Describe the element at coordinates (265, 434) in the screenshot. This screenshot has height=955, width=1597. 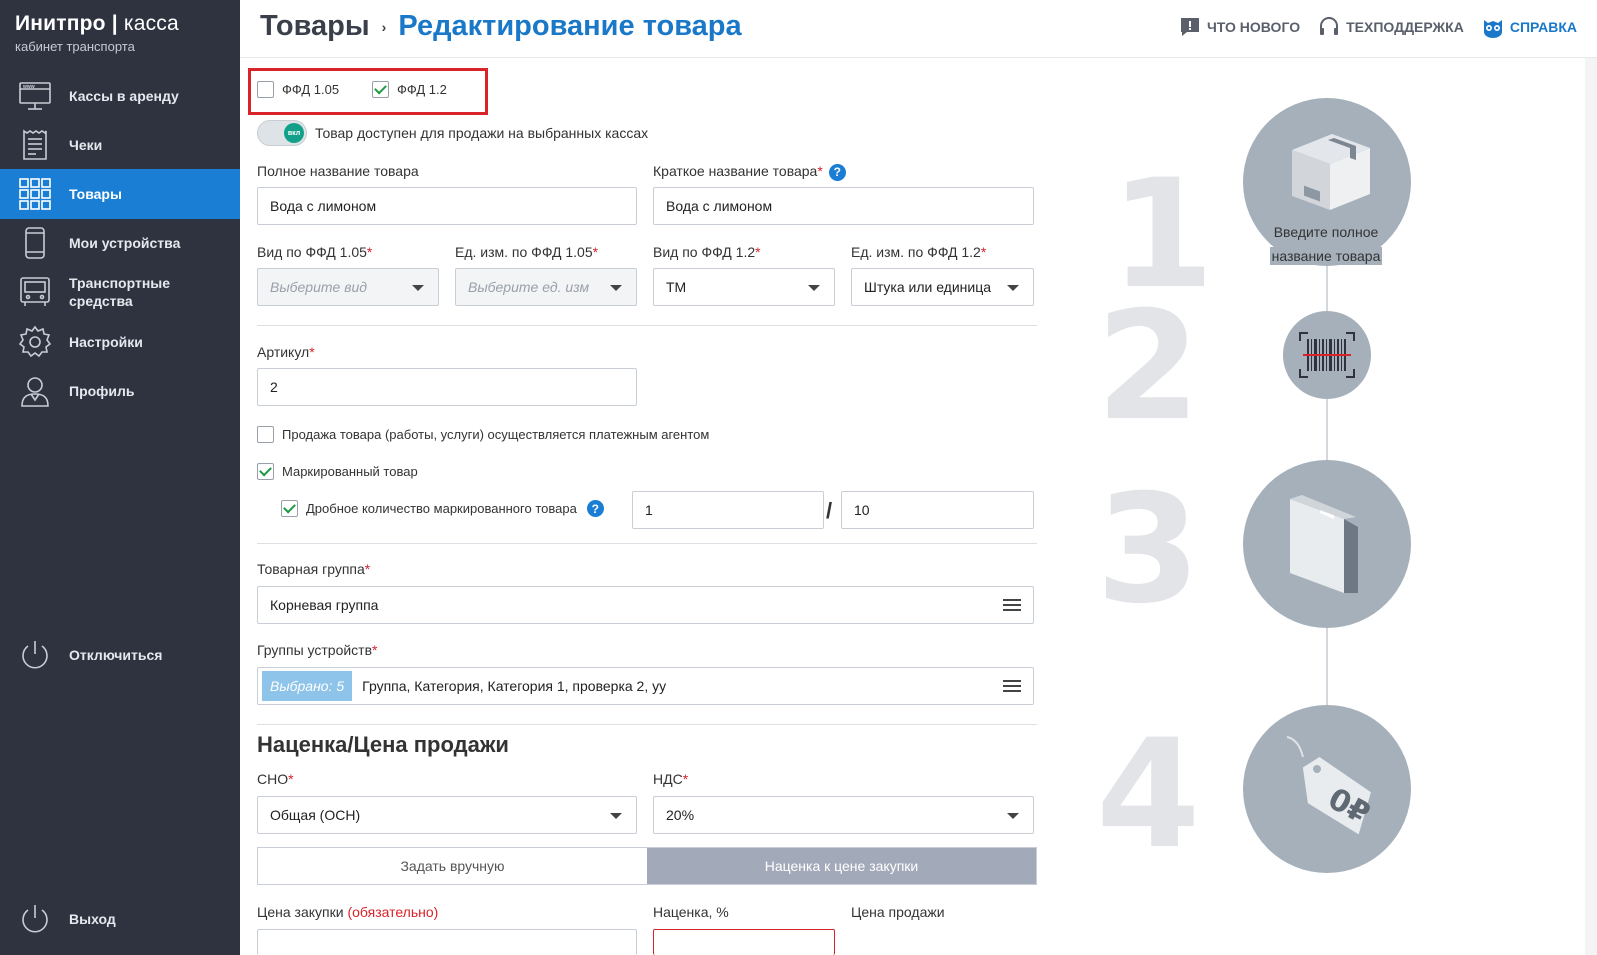
I see `agent-checkbox` at that location.